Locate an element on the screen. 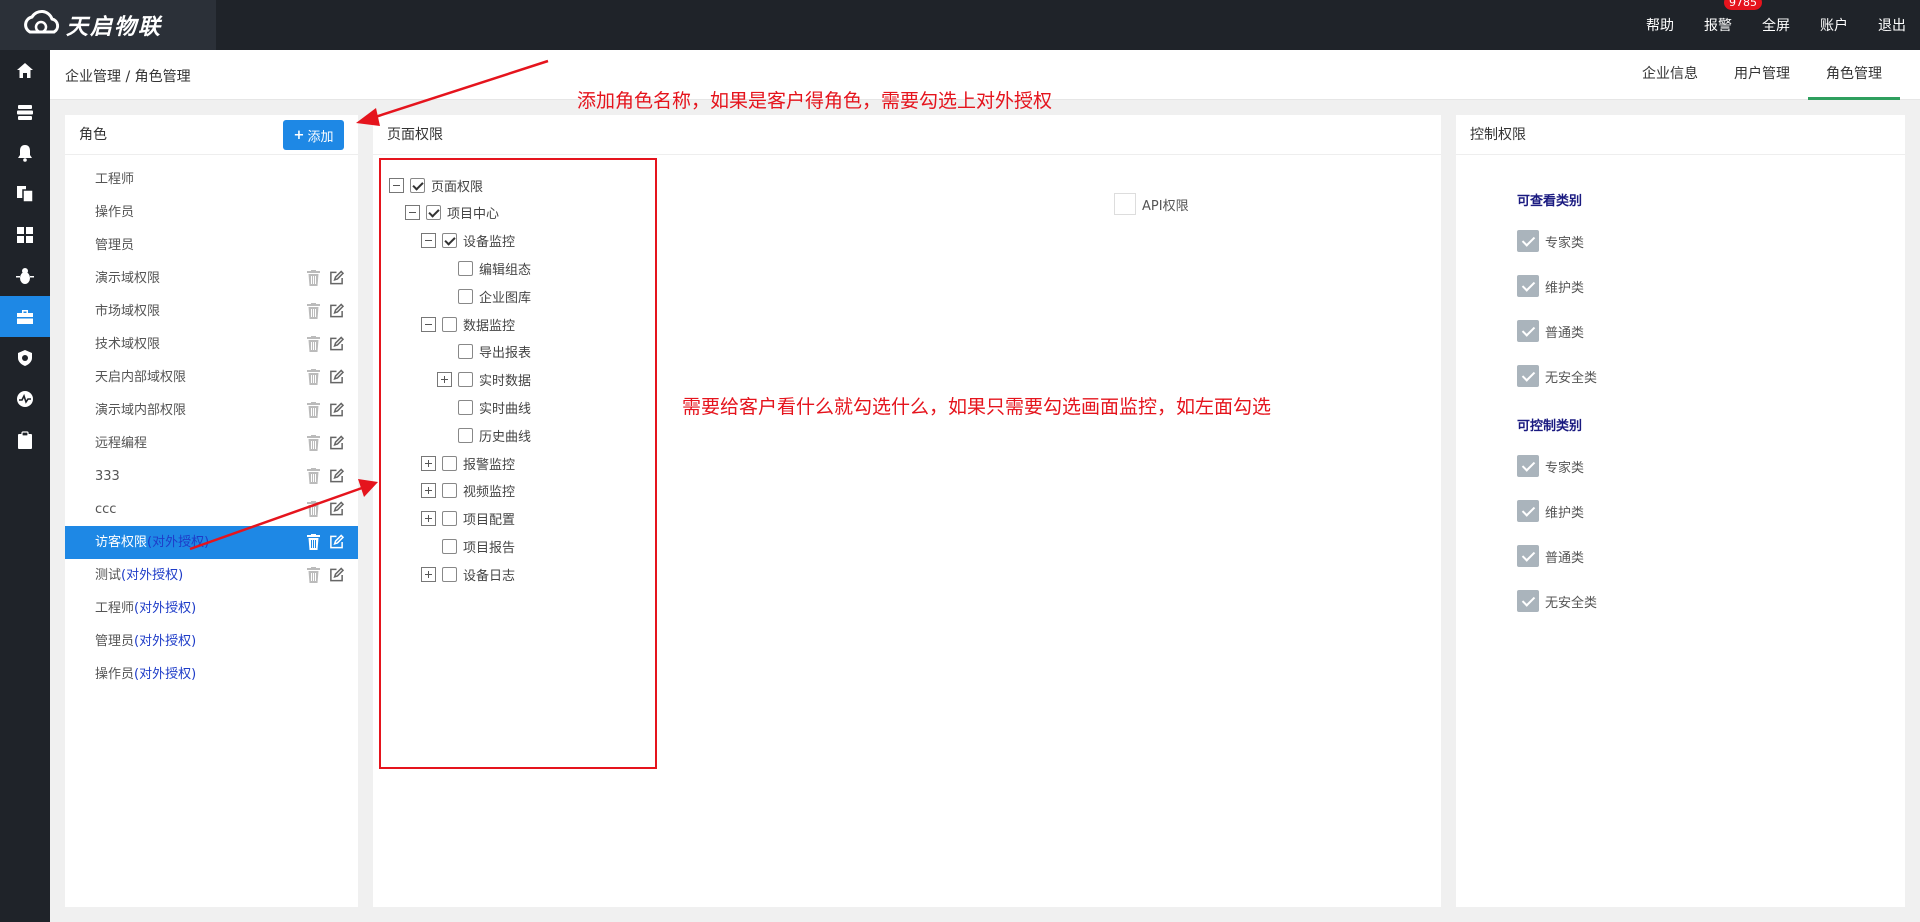 The width and height of the screenshot is (1920, 922). view-category-item: 维护类 is located at coordinates (1550, 286).